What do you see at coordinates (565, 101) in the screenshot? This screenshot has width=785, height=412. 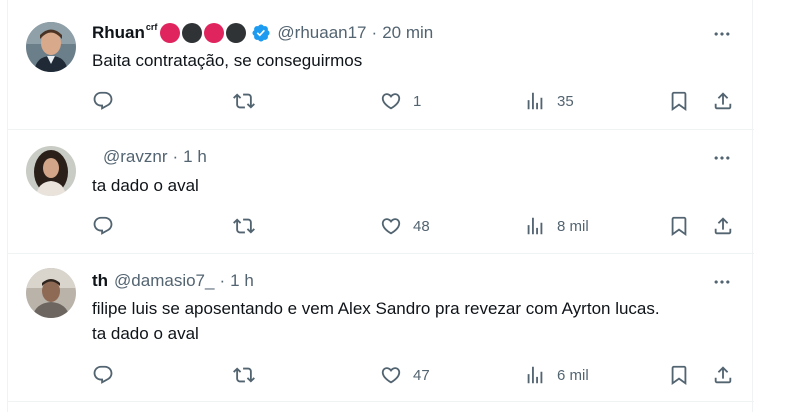 I see `view-count: 35` at bounding box center [565, 101].